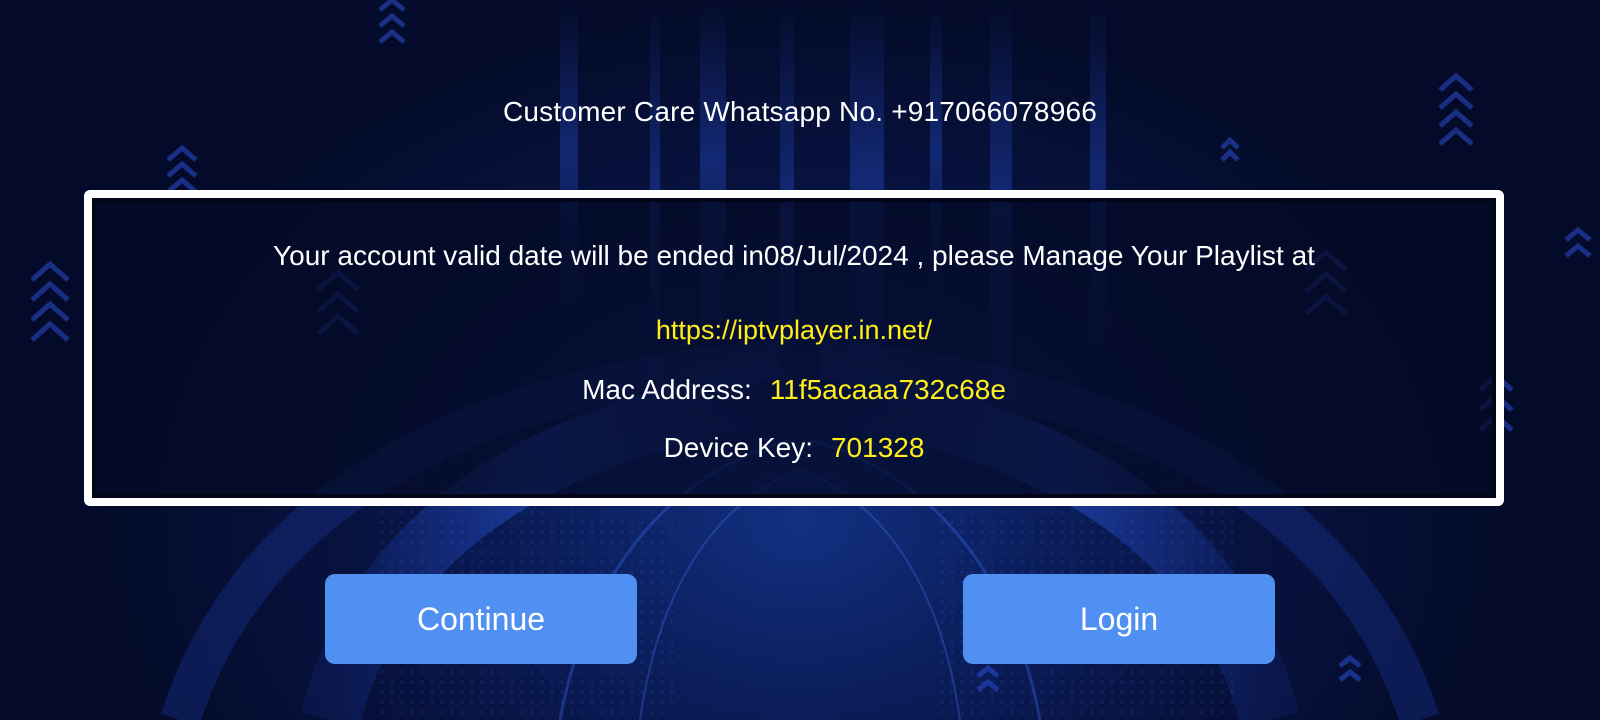  Describe the element at coordinates (877, 447) in the screenshot. I see `device-key-value: 701328` at that location.